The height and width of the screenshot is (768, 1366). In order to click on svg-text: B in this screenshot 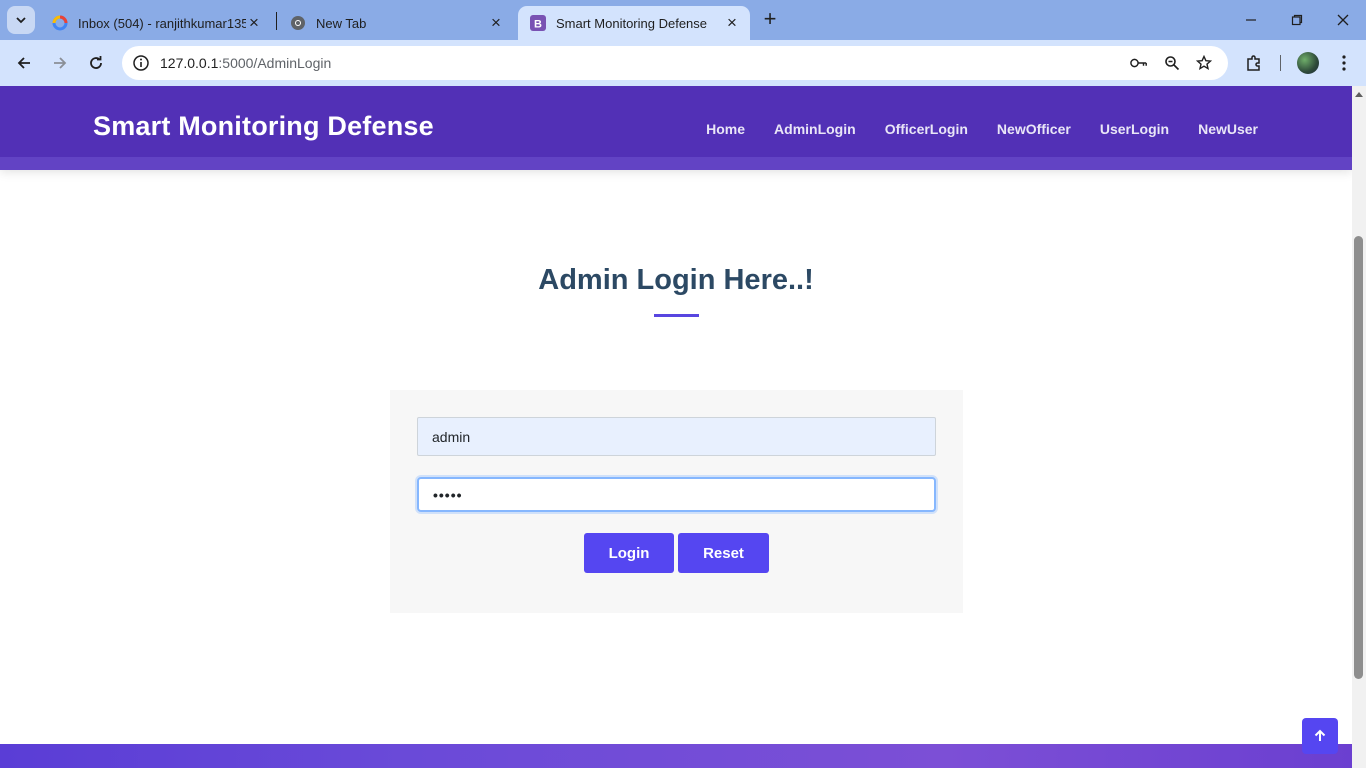, I will do `click(538, 25)`.